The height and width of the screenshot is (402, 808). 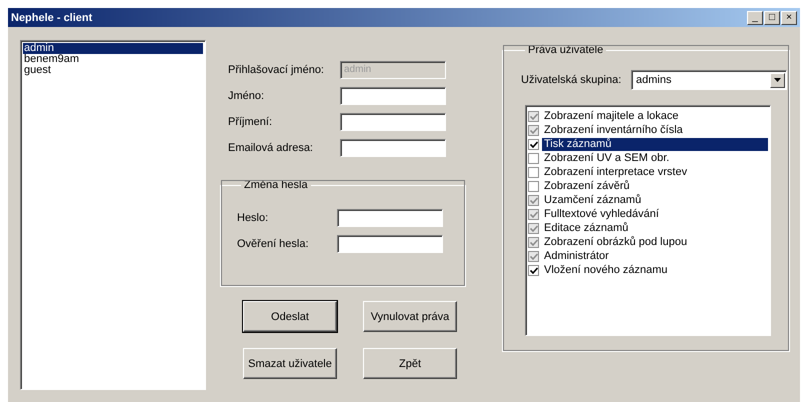 I want to click on action-button: Vynulovat práva, so click(x=410, y=316).